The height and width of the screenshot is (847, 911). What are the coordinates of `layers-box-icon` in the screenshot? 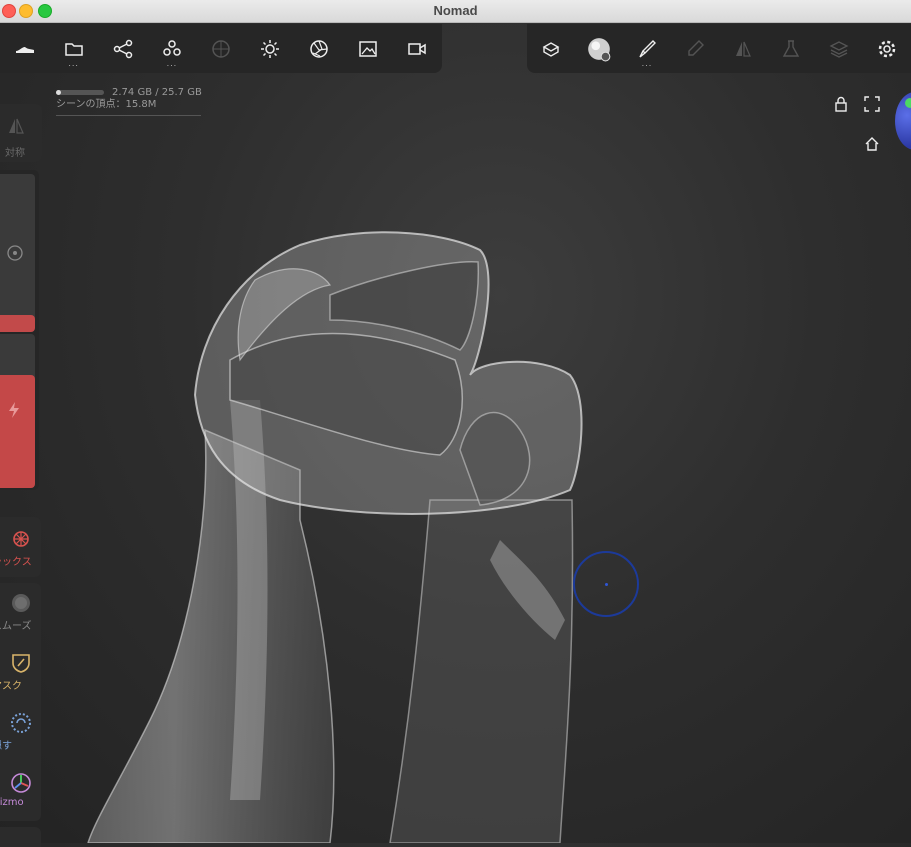 It's located at (551, 49).